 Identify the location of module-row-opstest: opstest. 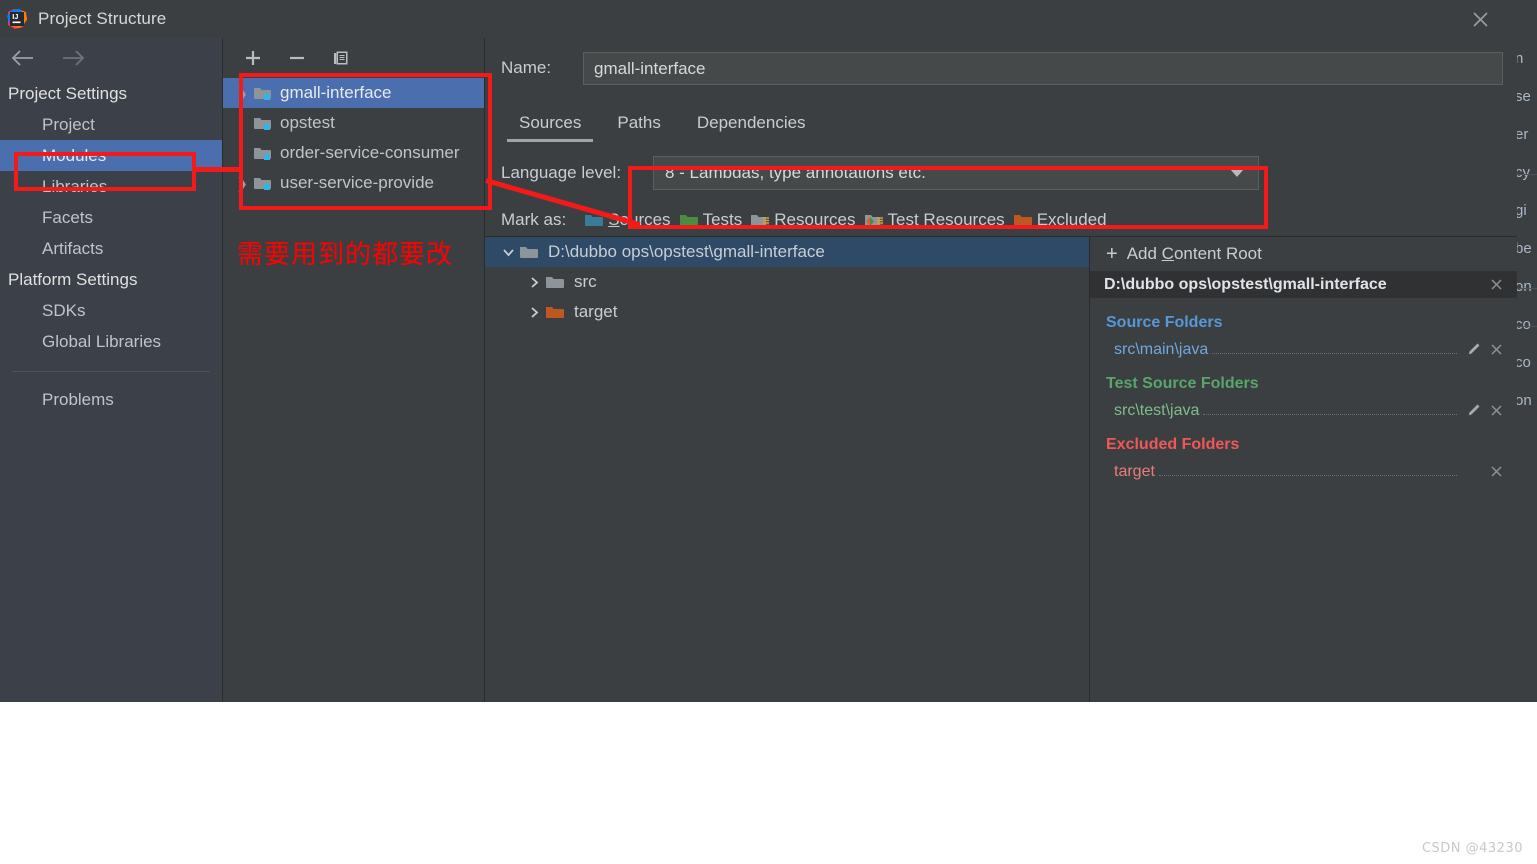
(353, 123).